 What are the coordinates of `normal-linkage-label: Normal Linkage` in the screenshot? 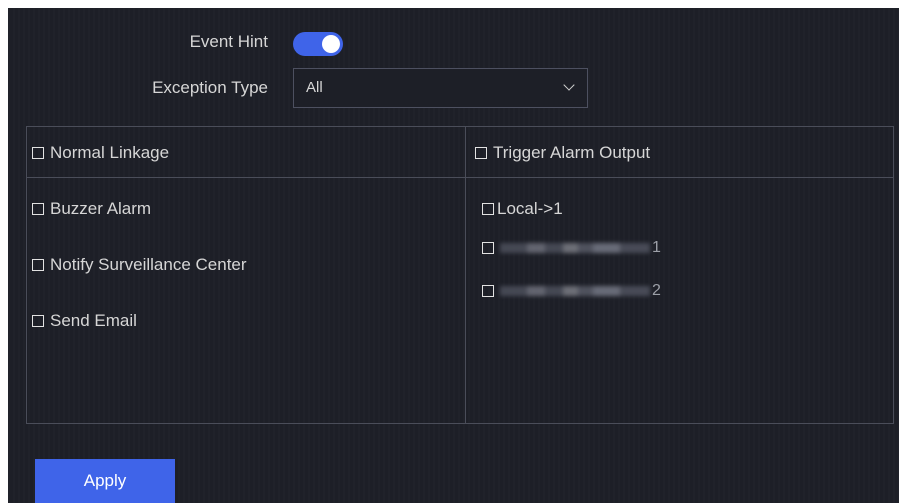 It's located at (110, 152).